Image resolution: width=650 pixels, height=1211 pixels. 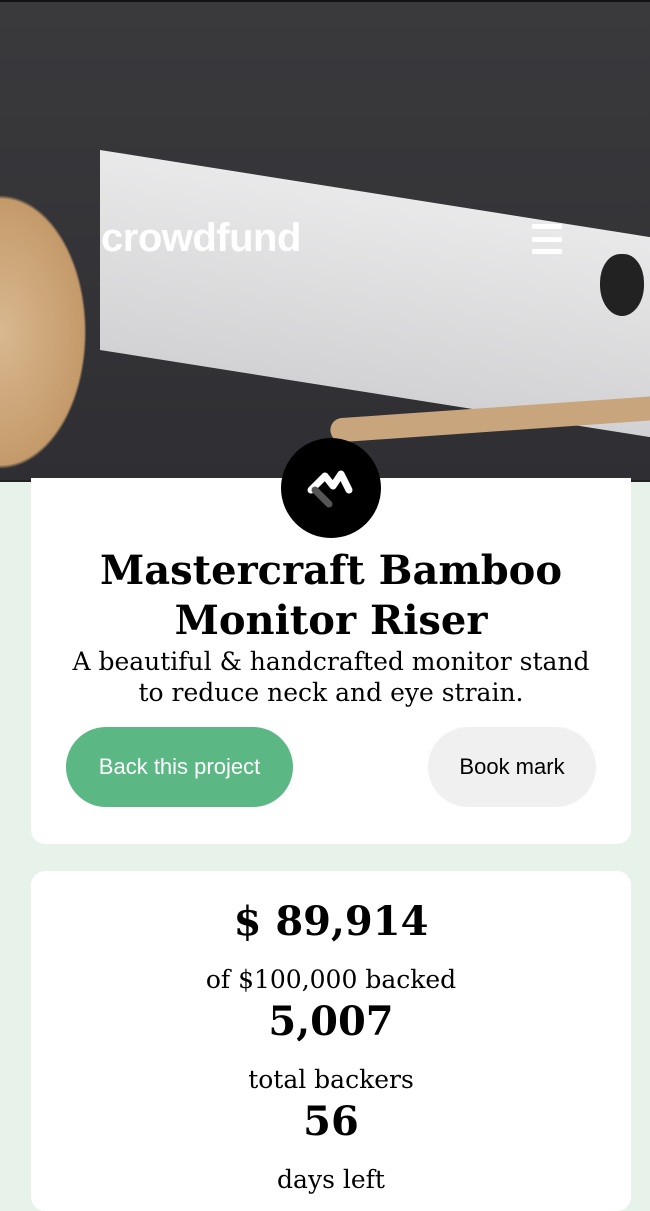 I want to click on site-logo: crowdfund, so click(x=201, y=238).